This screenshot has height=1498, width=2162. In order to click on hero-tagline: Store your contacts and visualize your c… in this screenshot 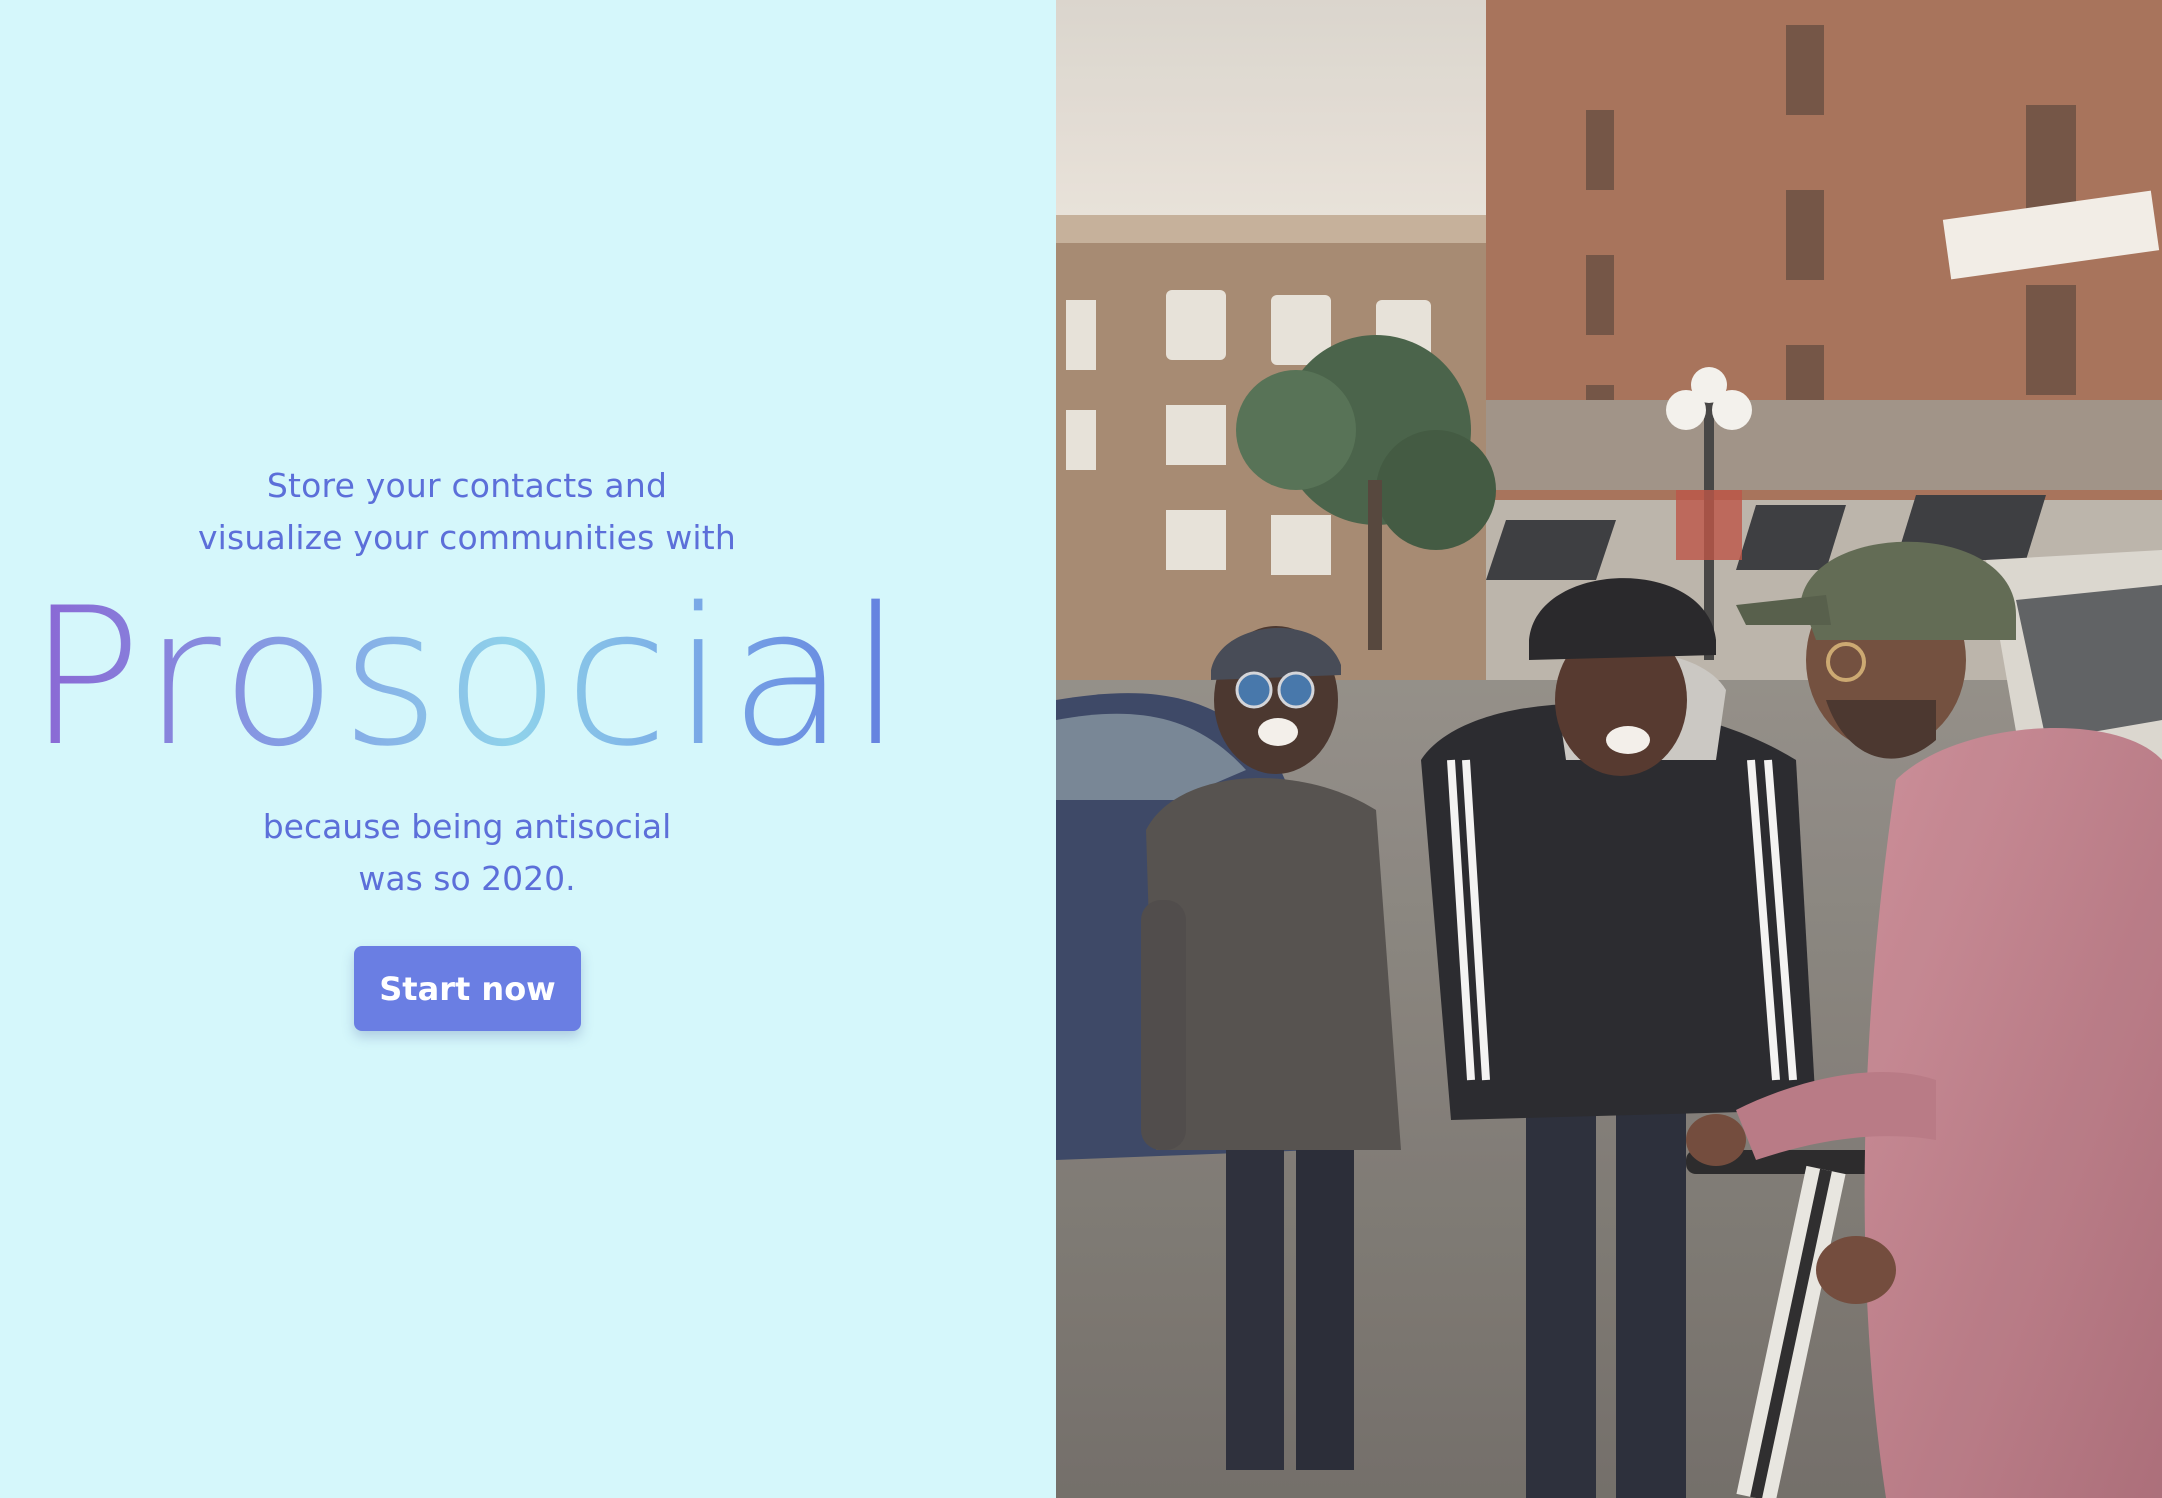, I will do `click(467, 512)`.